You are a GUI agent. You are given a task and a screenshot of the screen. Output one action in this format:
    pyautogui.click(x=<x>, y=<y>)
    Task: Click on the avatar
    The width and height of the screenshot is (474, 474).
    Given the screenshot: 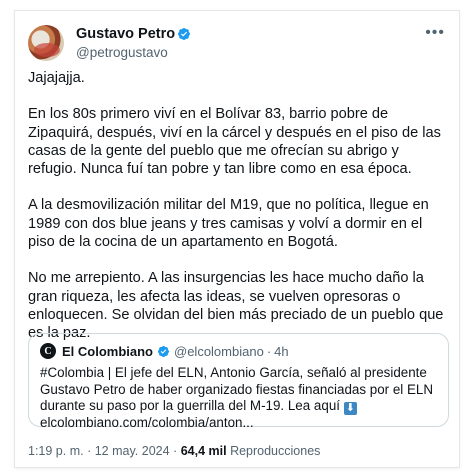 What is the action you would take?
    pyautogui.click(x=46, y=43)
    